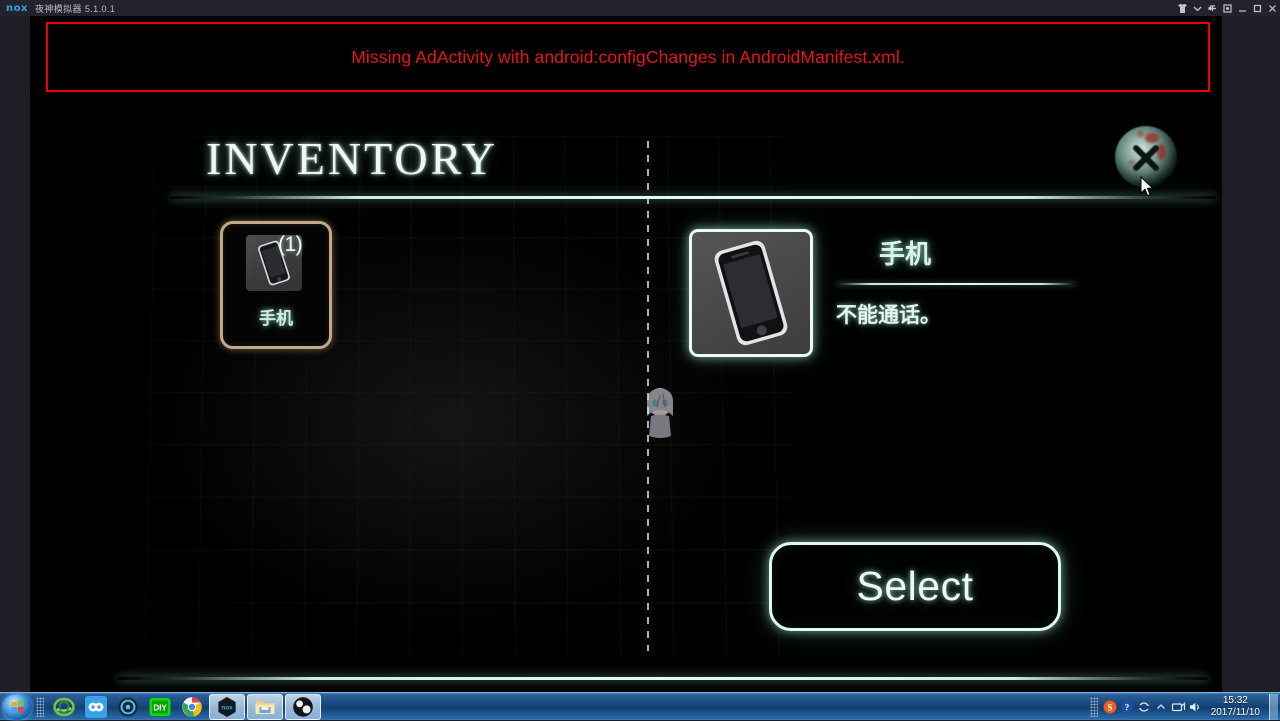 This screenshot has height=721, width=1280. What do you see at coordinates (290, 244) in the screenshot?
I see `item-count: (1)` at bounding box center [290, 244].